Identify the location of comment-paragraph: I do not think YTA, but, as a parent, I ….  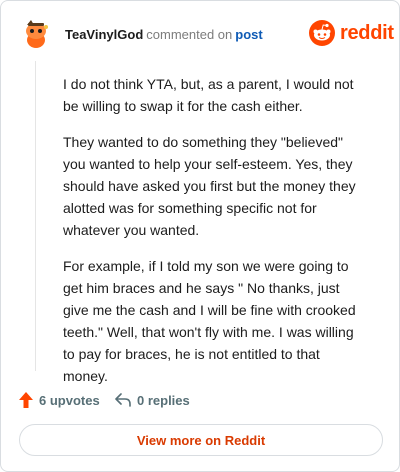
(208, 95).